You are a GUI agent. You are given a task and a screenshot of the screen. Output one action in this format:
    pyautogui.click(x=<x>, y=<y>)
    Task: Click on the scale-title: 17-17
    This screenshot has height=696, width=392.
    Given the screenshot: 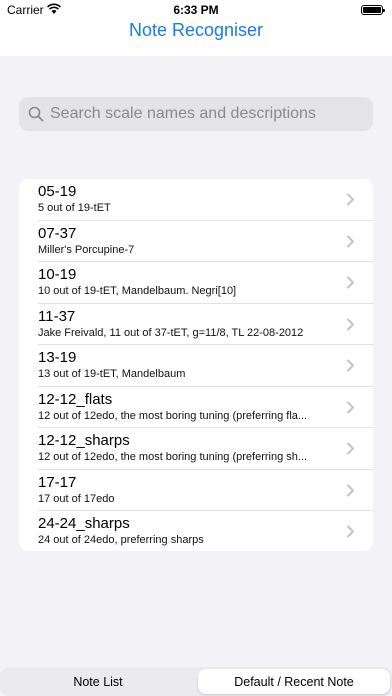 What is the action you would take?
    pyautogui.click(x=57, y=482)
    